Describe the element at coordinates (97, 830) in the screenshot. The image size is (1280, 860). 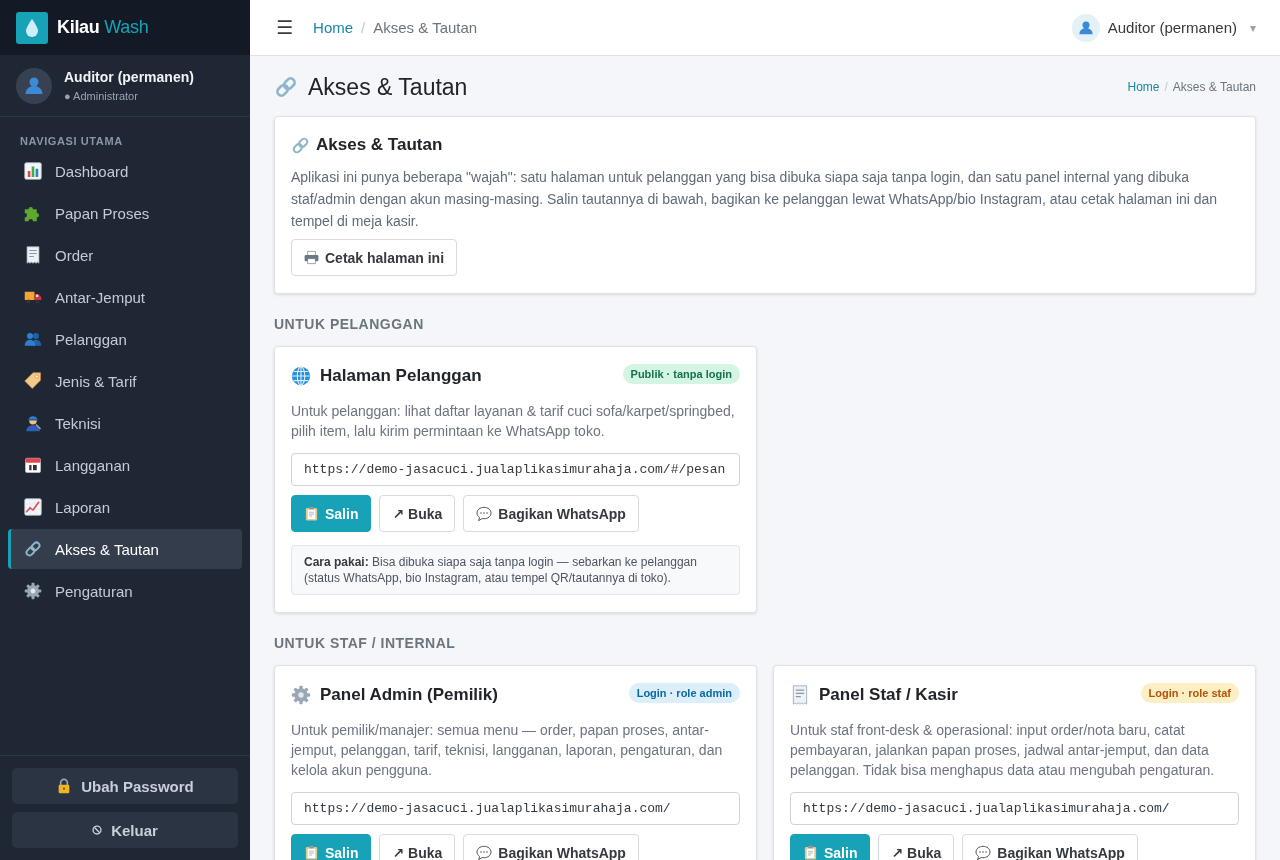
I see `prohibited-icon` at that location.